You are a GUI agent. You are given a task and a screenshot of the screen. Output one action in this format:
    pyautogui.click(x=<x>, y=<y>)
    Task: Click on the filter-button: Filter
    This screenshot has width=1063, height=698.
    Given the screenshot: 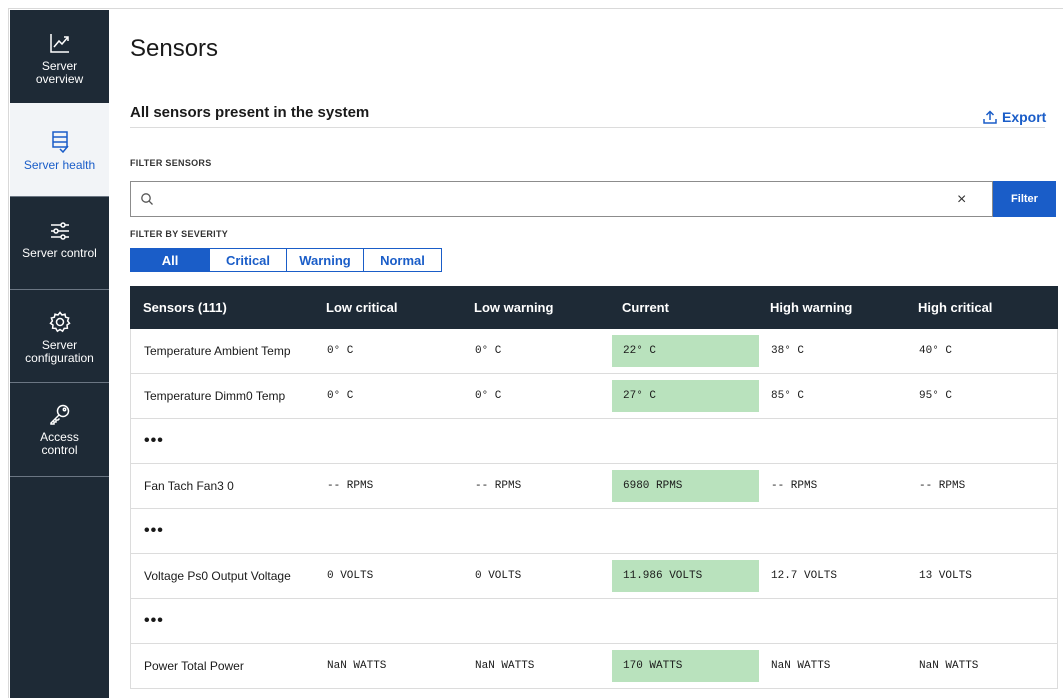 What is the action you would take?
    pyautogui.click(x=1024, y=199)
    